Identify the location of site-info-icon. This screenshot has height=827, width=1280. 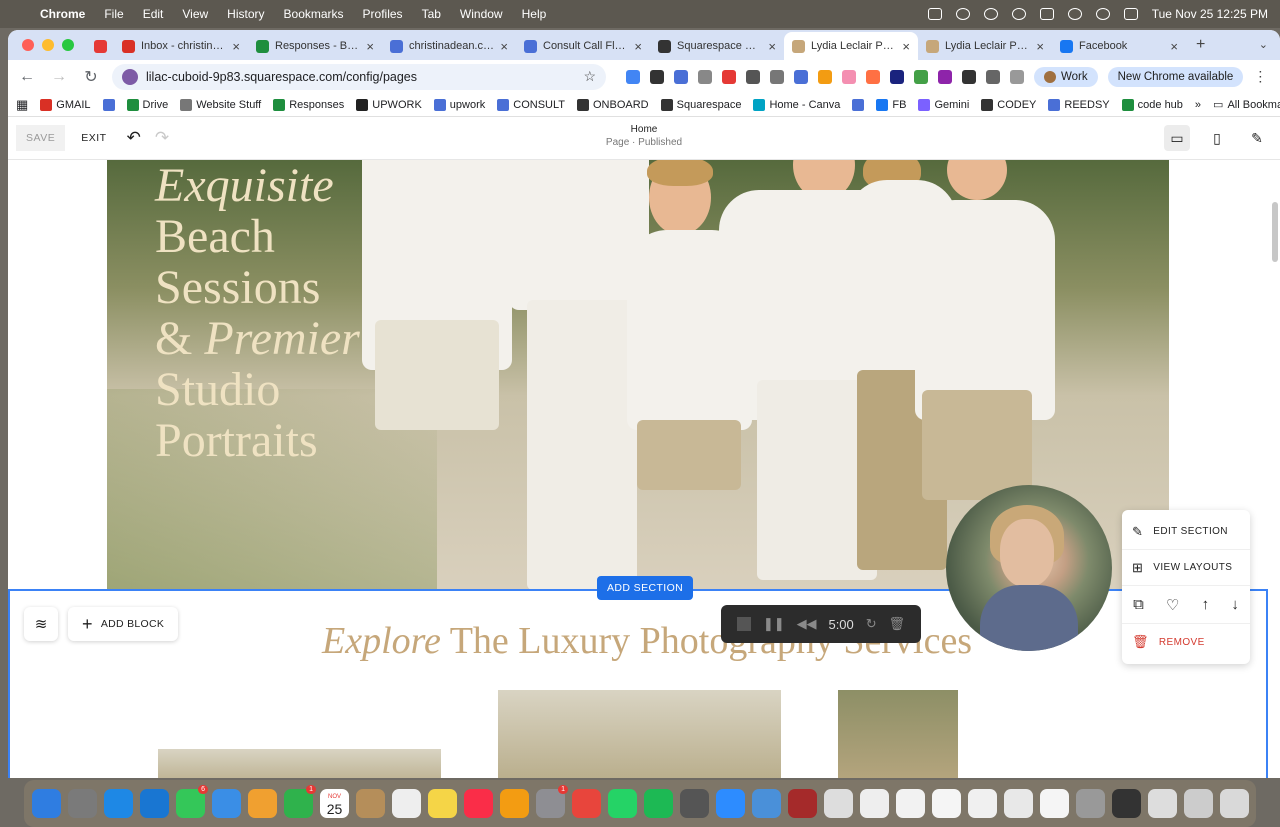
(130, 76).